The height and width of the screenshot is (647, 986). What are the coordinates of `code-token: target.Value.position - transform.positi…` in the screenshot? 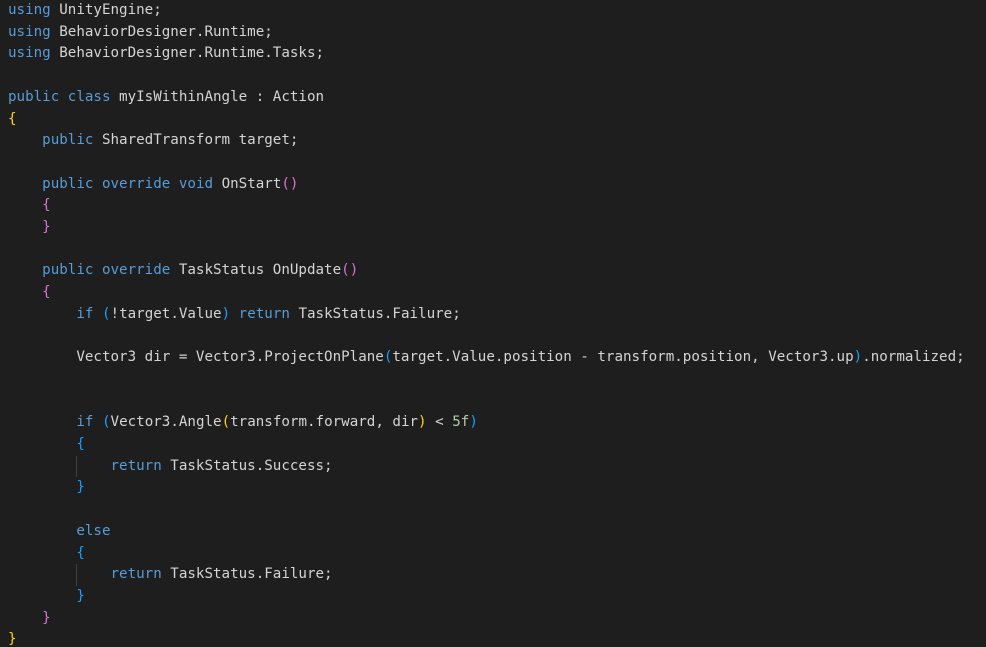 It's located at (623, 357).